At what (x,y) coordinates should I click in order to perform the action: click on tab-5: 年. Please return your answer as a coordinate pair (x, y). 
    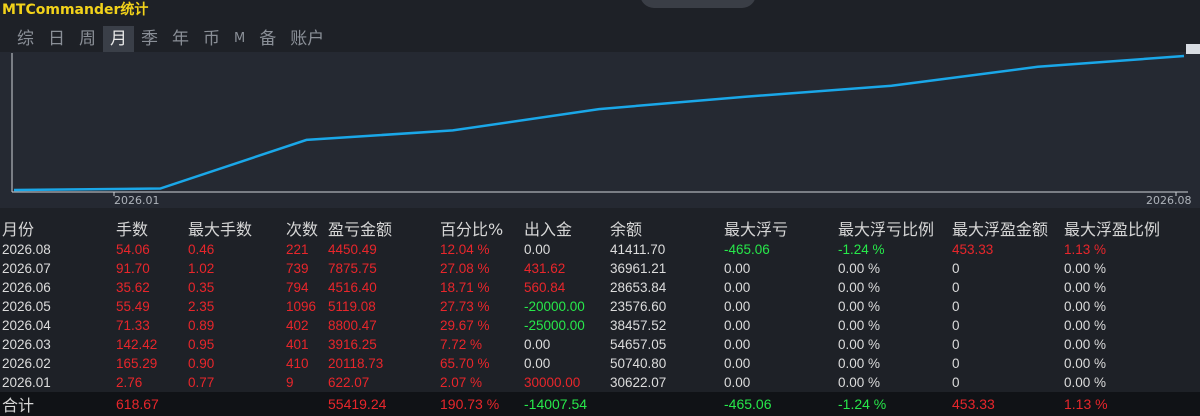
    Looking at the image, I should click on (180, 39).